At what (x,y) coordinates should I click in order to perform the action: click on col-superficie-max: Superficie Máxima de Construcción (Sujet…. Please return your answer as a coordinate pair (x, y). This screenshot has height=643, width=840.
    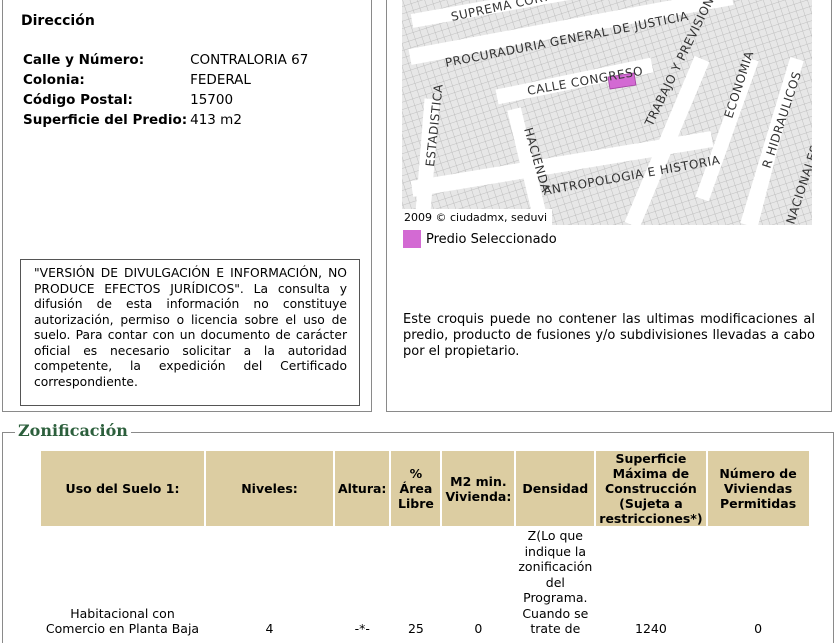
    Looking at the image, I should click on (651, 488).